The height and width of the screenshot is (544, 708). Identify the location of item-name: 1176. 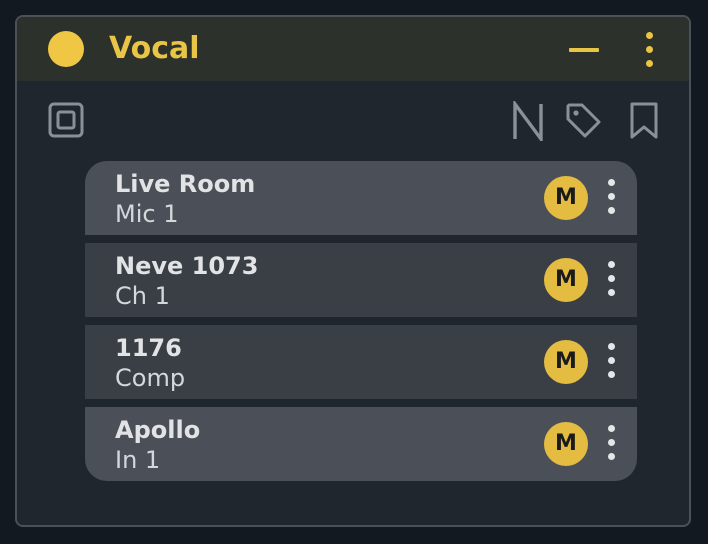
(148, 348).